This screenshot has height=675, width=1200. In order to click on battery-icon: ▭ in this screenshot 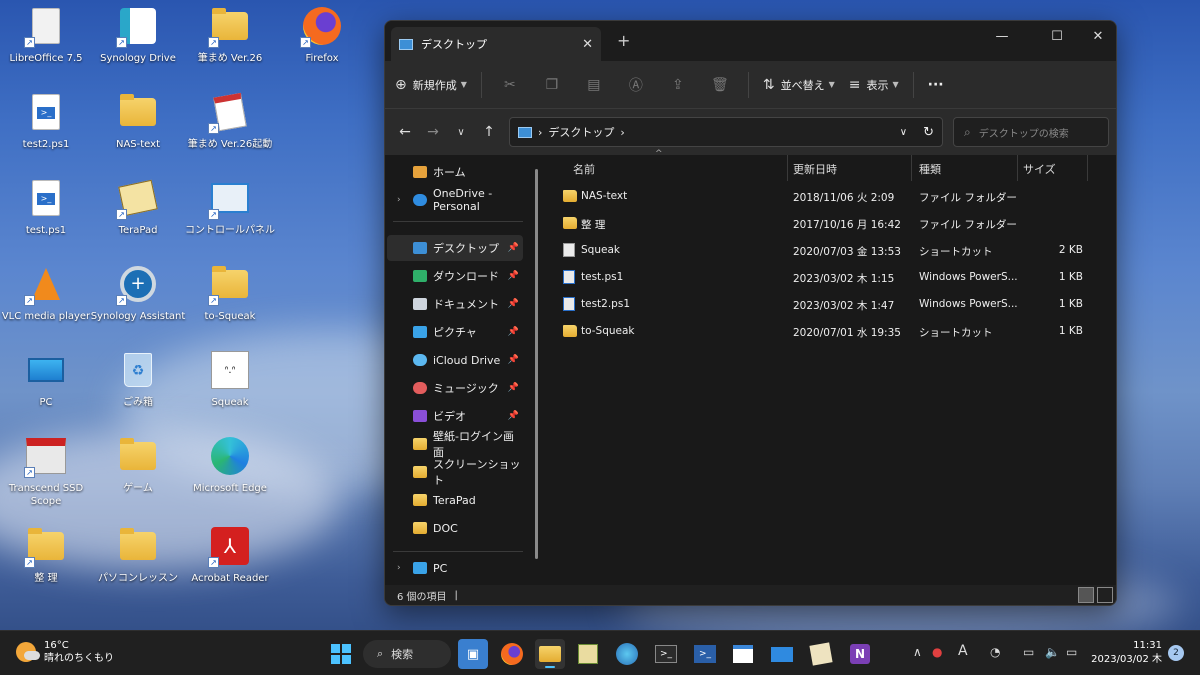, I will do `click(1071, 652)`.